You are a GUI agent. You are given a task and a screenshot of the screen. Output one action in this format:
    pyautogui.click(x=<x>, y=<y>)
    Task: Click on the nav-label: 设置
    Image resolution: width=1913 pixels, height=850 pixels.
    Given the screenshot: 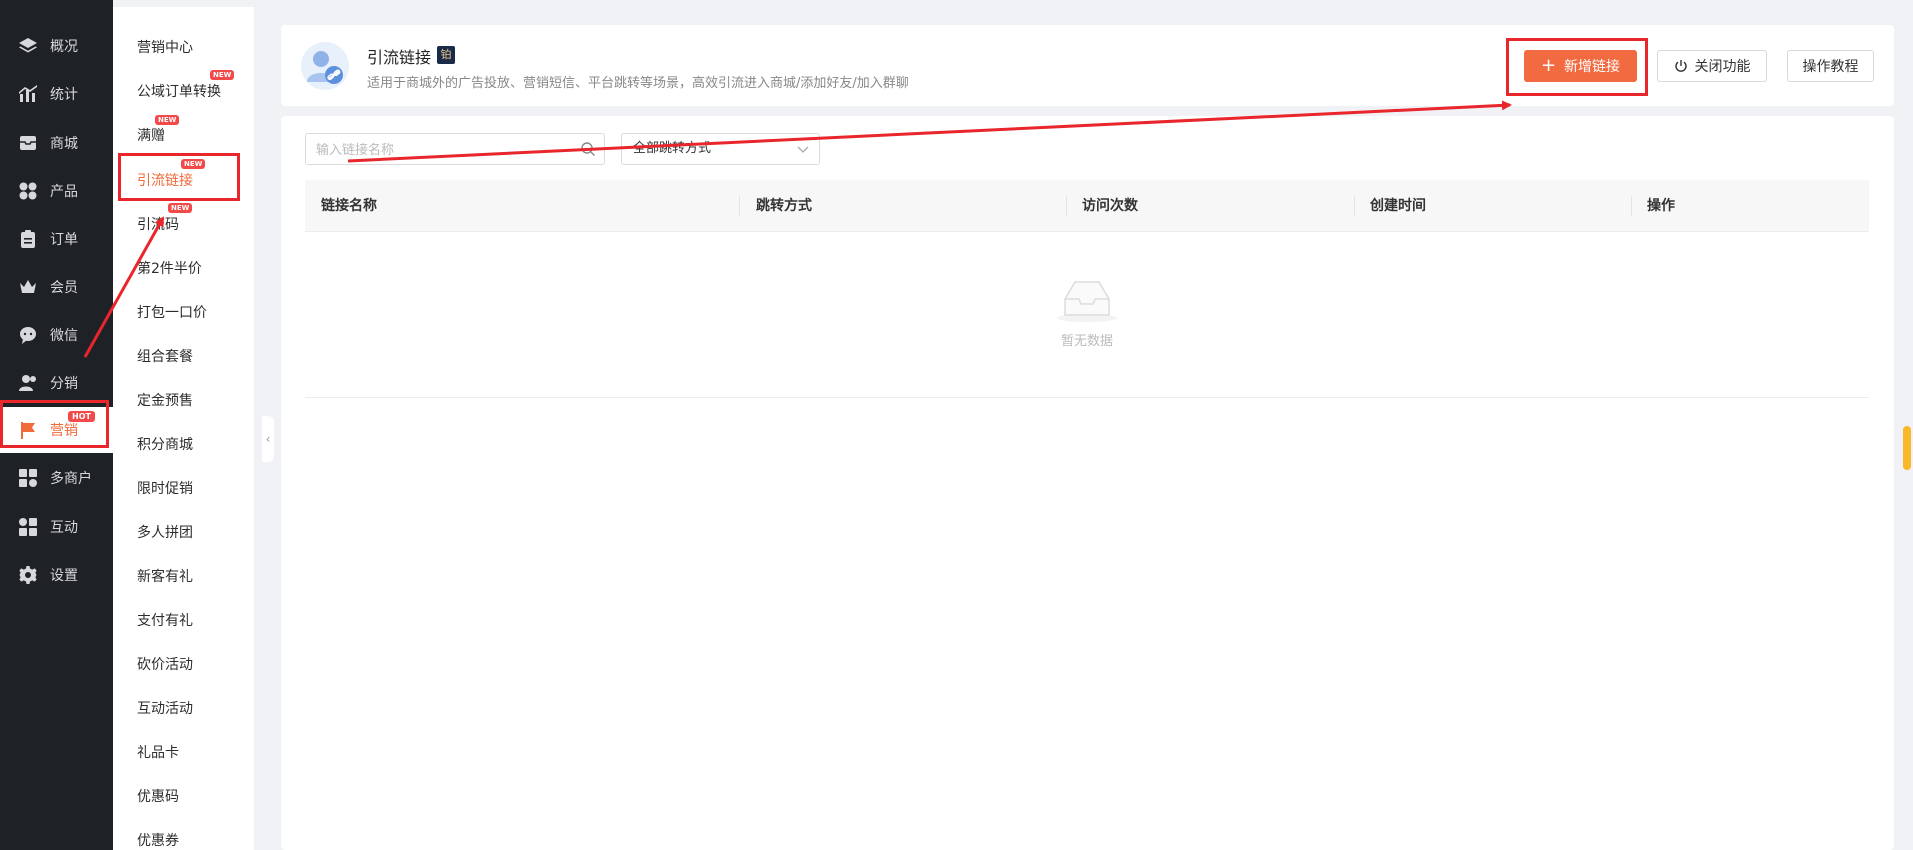 What is the action you would take?
    pyautogui.click(x=64, y=576)
    